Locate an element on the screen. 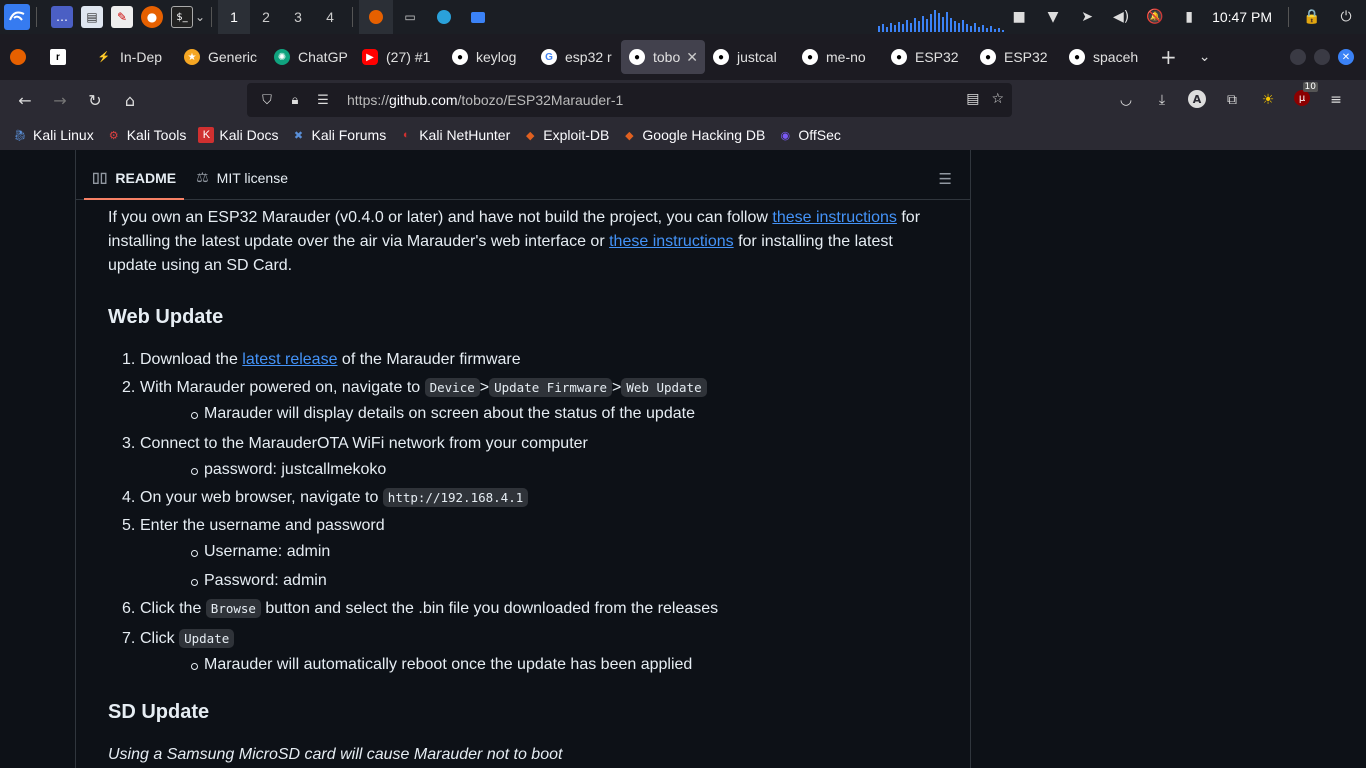  volume-icon: ◀) is located at coordinates (1121, 17).